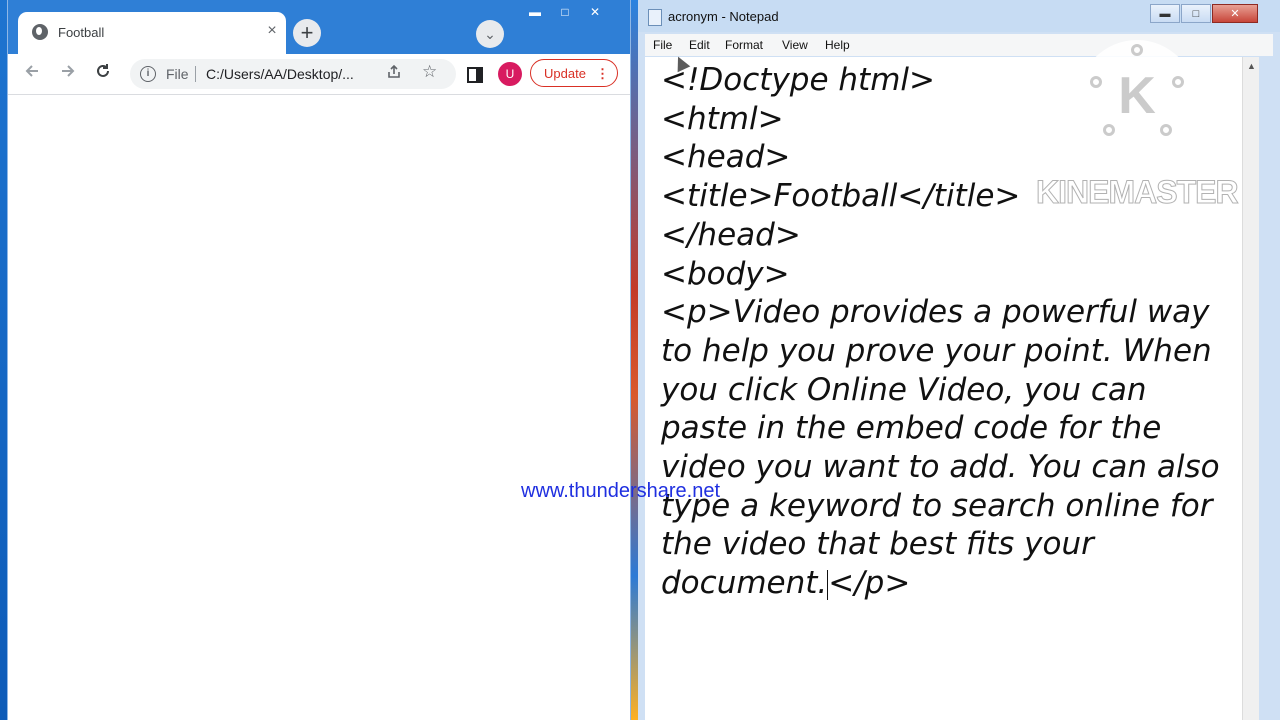 The image size is (1280, 720). I want to click on notepad-window-controls: ▬ □ ✕, so click(1204, 14).